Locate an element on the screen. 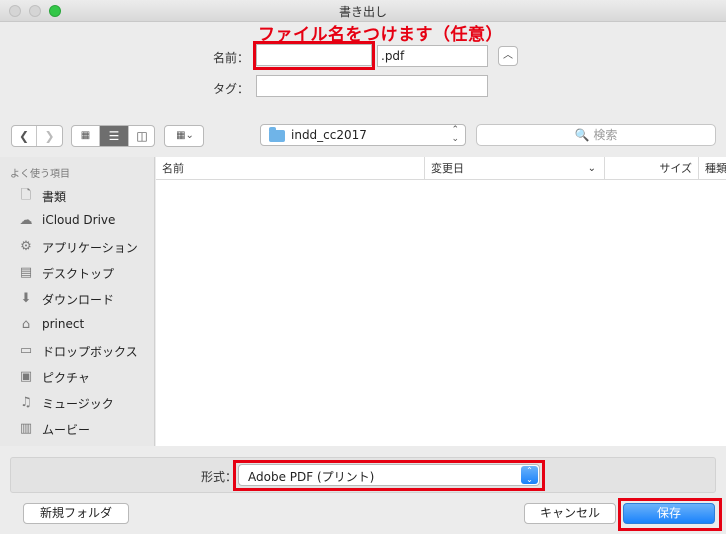 The width and height of the screenshot is (726, 534). icon-view-button: ▦ is located at coordinates (86, 136).